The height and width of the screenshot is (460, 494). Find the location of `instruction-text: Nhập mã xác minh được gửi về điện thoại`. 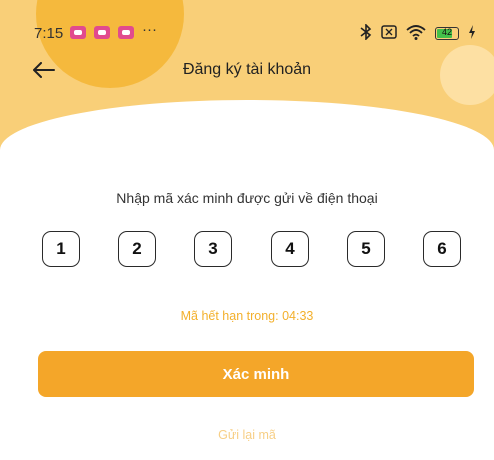

instruction-text: Nhập mã xác minh được gửi về điện thoại is located at coordinates (247, 198).